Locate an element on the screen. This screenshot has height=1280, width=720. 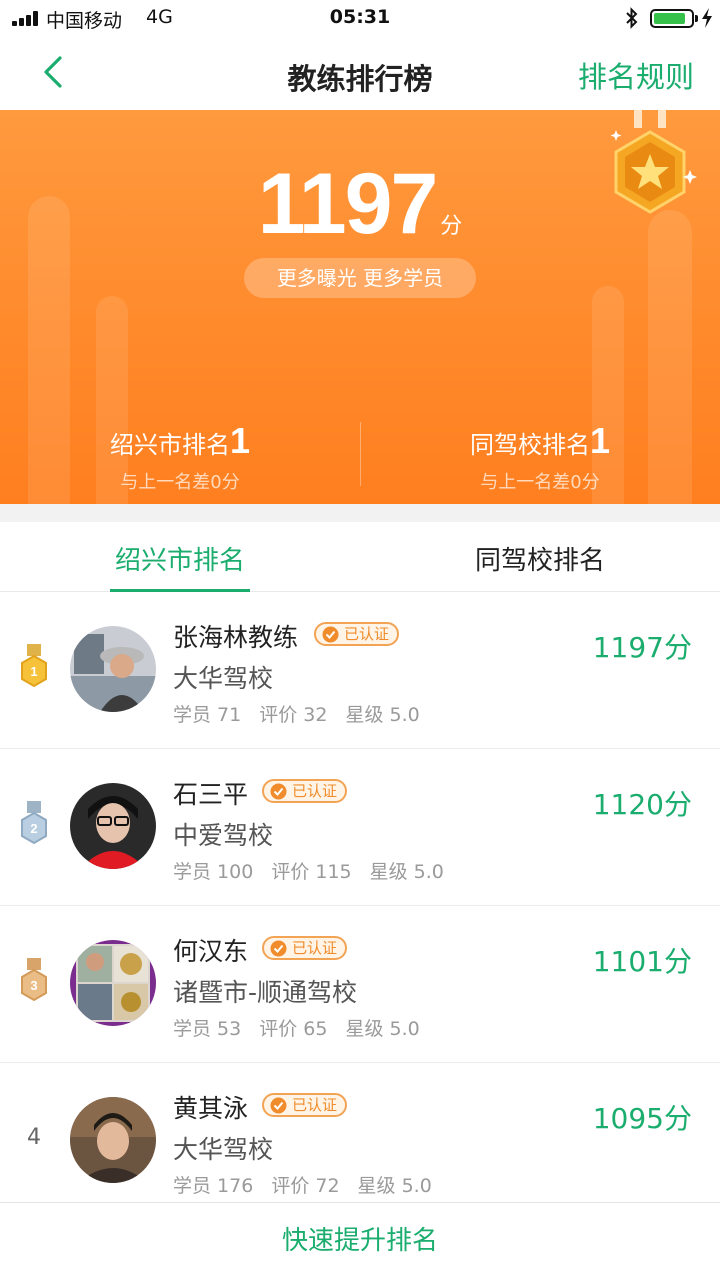
ranking-rules-link: 排名规则 is located at coordinates (636, 75).